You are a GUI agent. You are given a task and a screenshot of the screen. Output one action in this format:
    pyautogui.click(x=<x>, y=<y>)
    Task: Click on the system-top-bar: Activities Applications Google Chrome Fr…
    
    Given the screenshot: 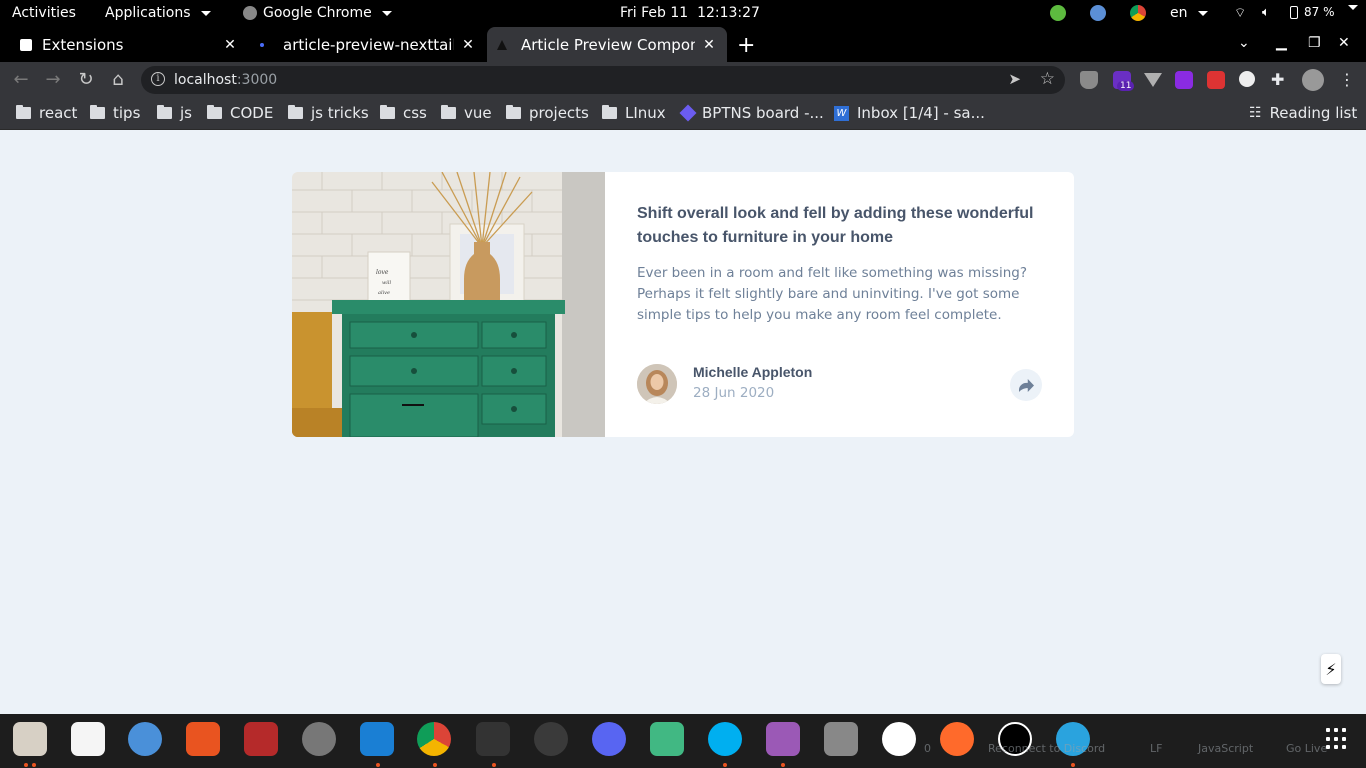 What is the action you would take?
    pyautogui.click(x=683, y=13)
    